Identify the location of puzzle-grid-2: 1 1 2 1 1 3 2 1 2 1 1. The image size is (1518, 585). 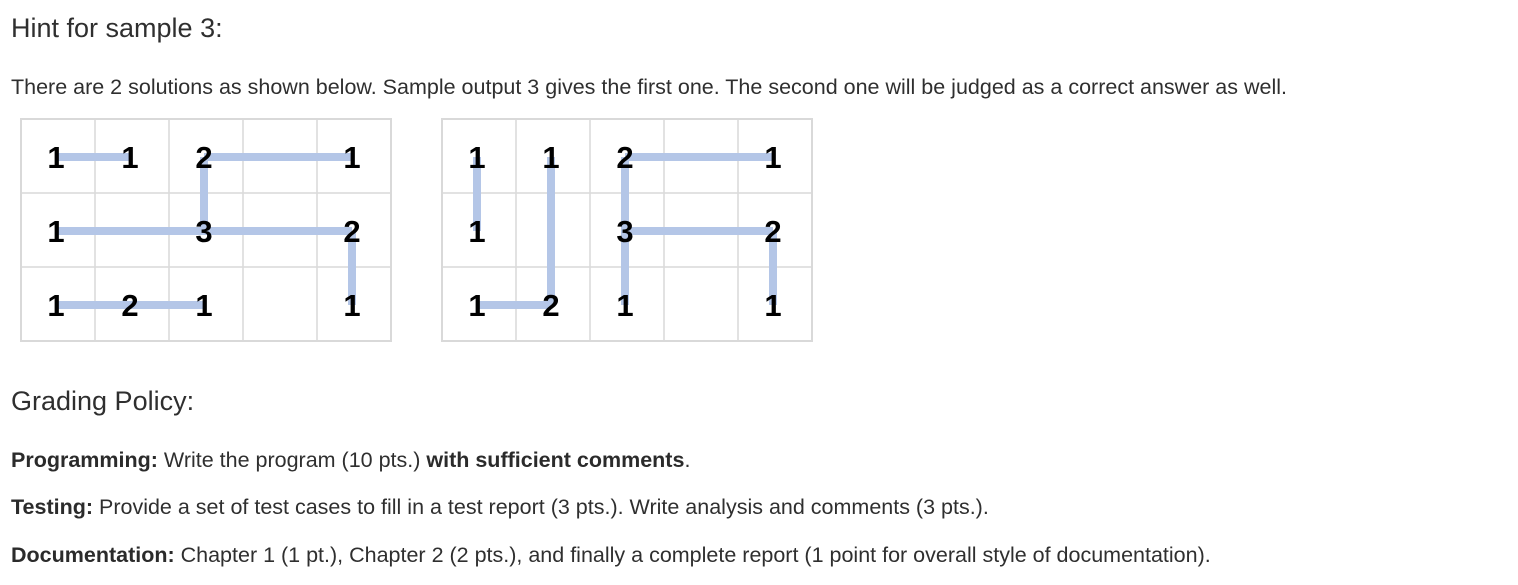
(627, 230).